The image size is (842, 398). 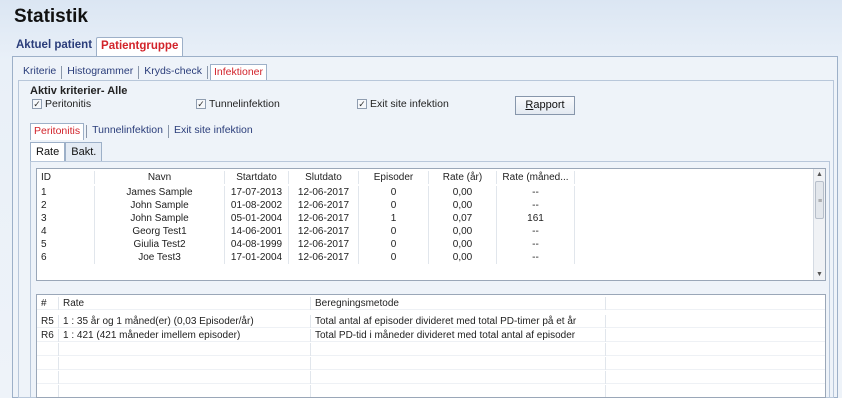 What do you see at coordinates (84, 152) in the screenshot?
I see `tab-bakt: Bakt.` at bounding box center [84, 152].